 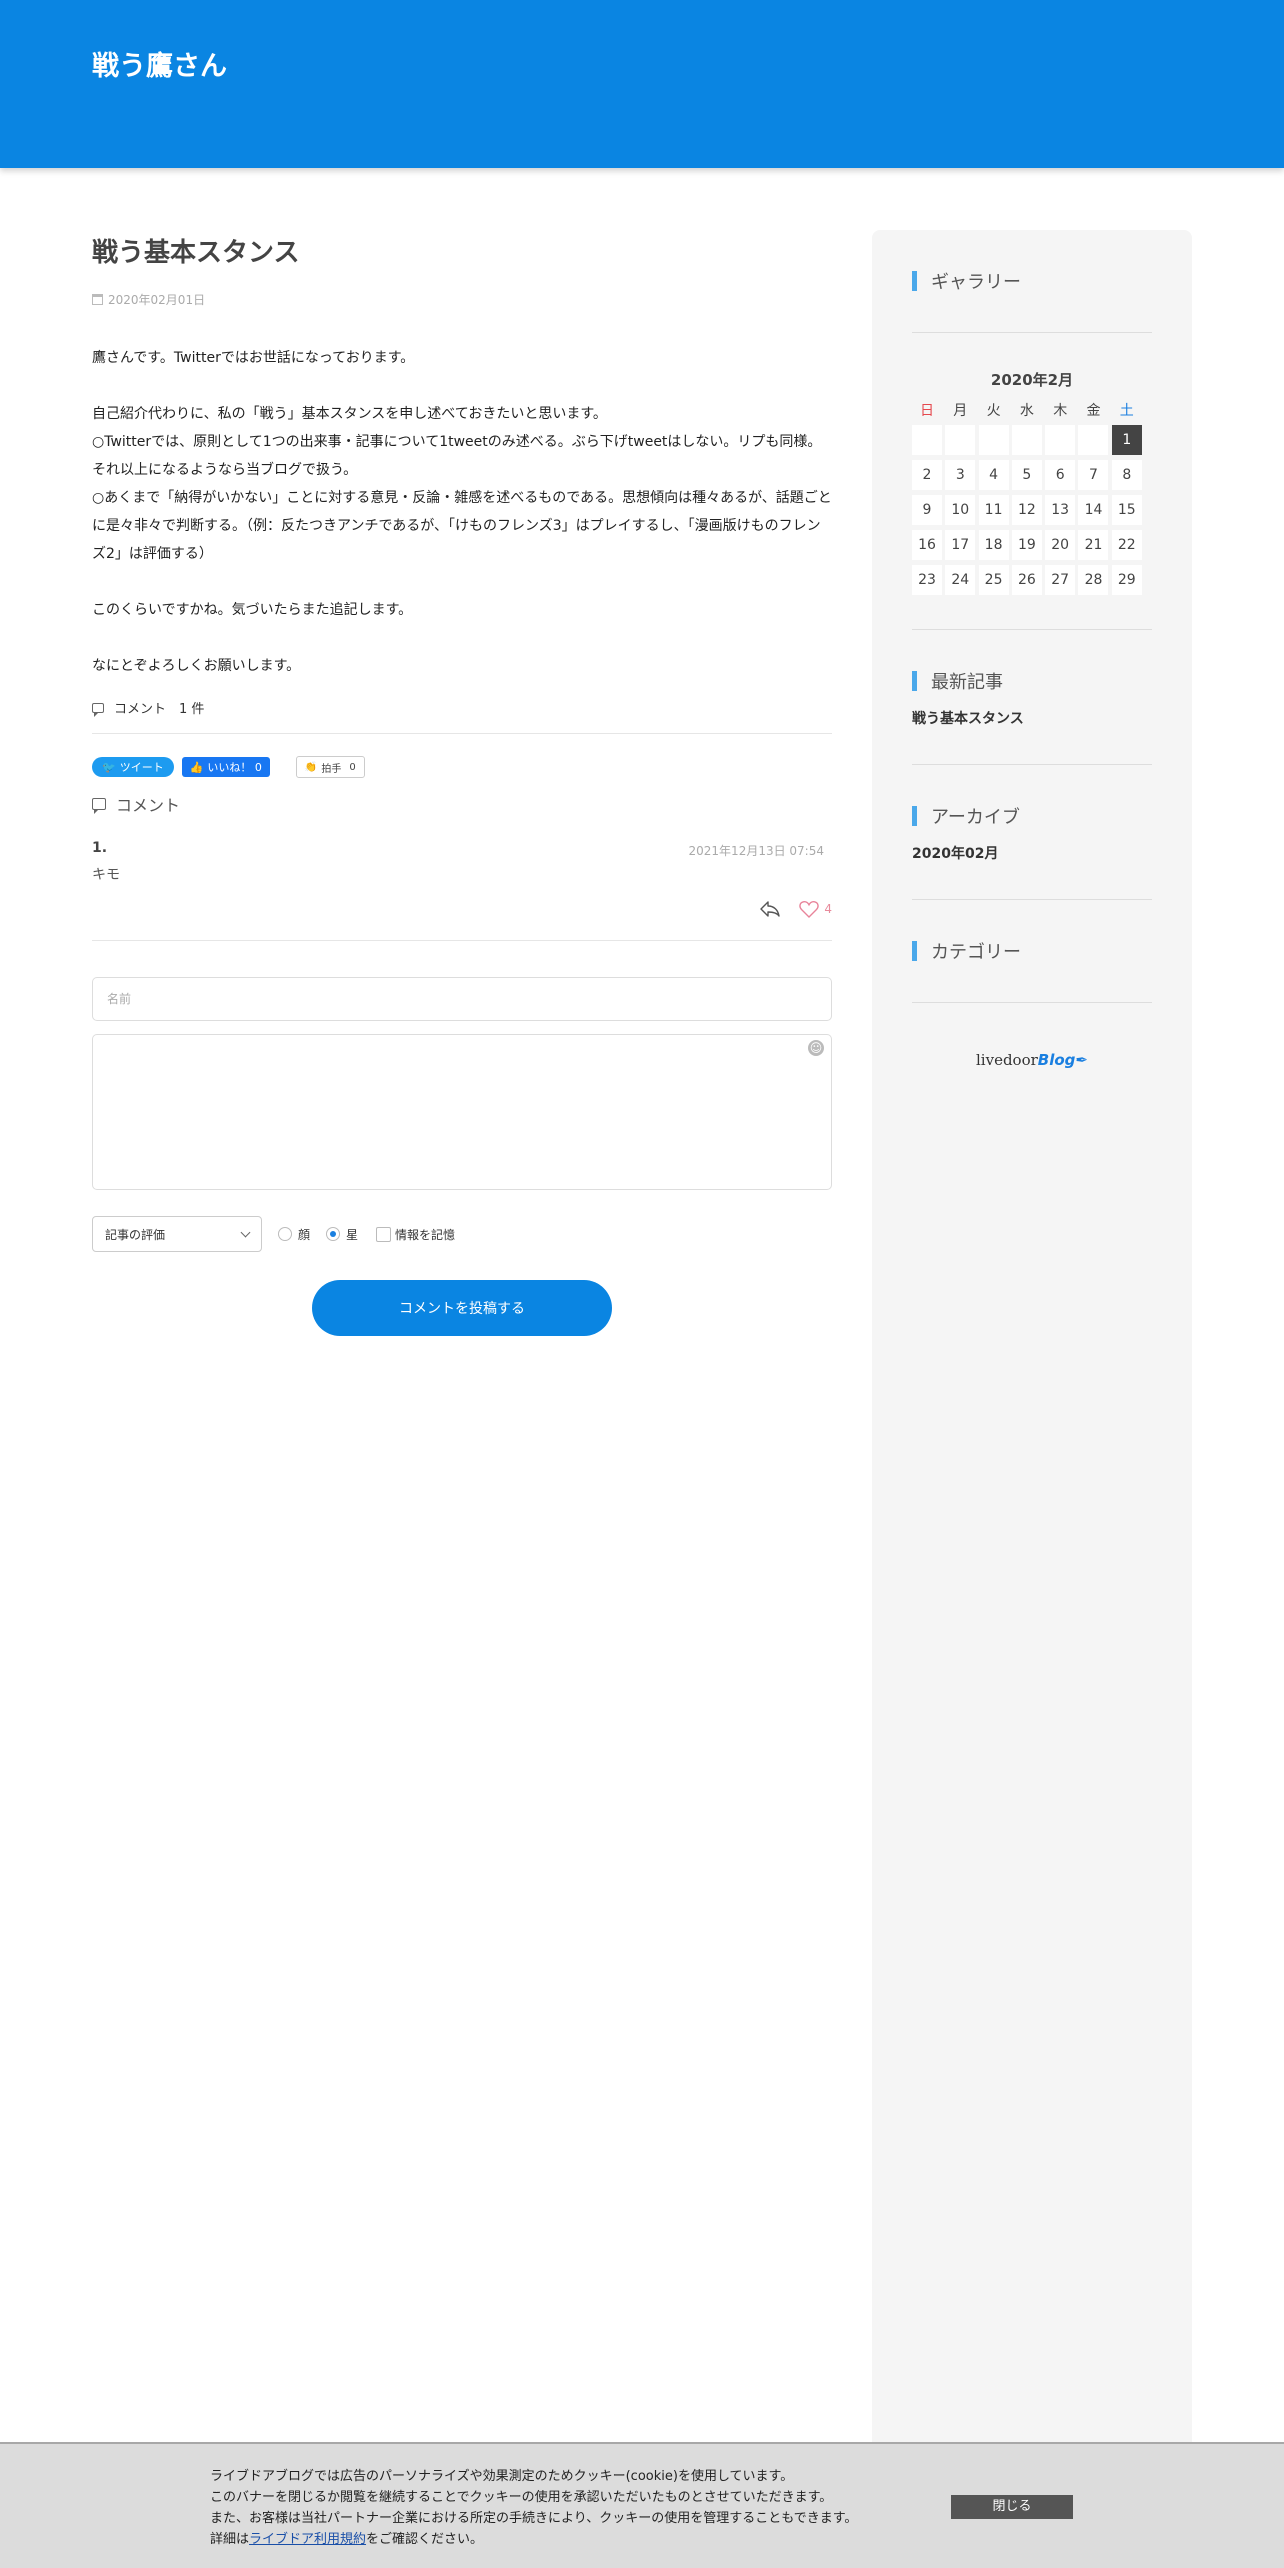 What do you see at coordinates (816, 1048) in the screenshot?
I see `smiley-icon: ☺` at bounding box center [816, 1048].